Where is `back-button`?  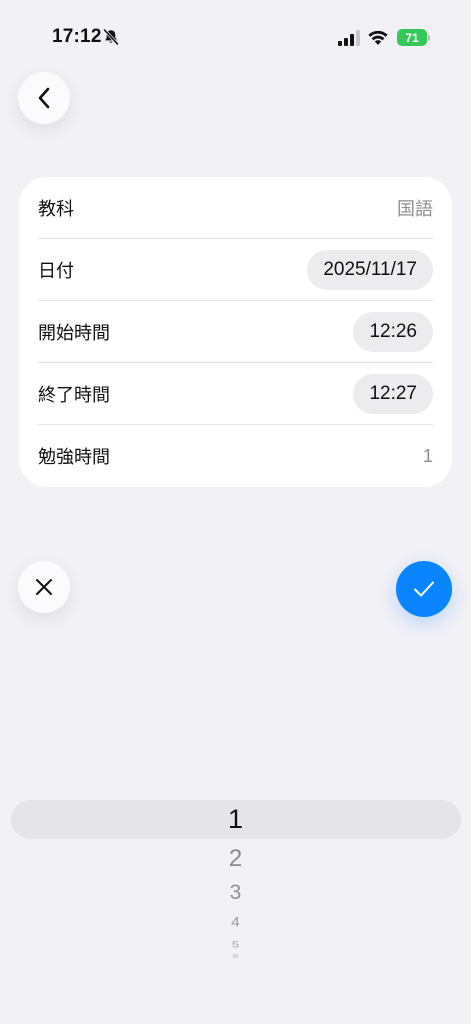 back-button is located at coordinates (44, 98).